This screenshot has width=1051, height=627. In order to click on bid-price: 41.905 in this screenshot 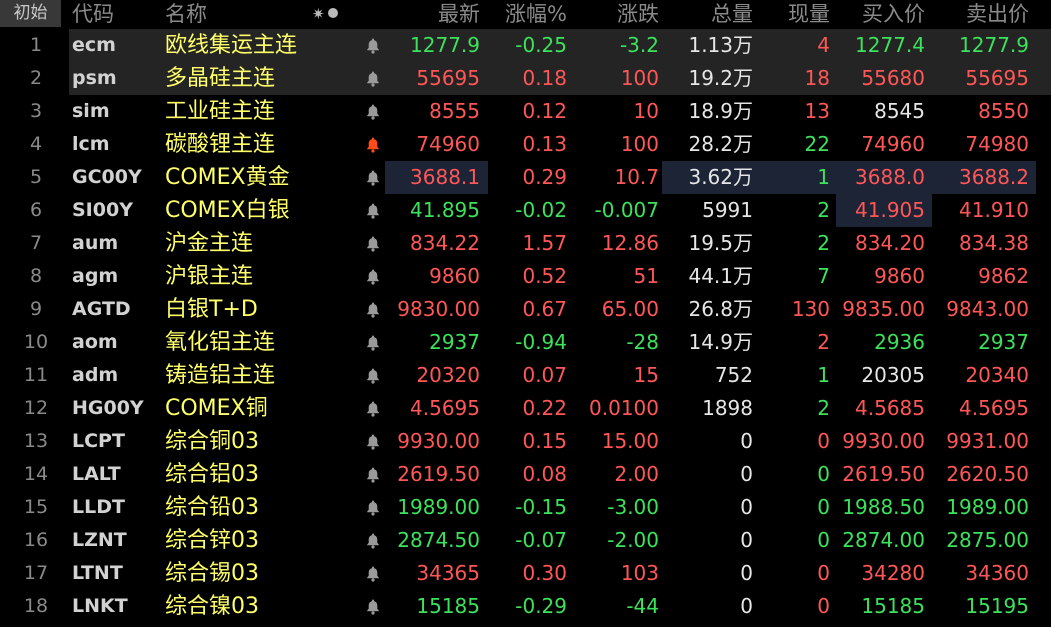, I will do `click(890, 210)`.